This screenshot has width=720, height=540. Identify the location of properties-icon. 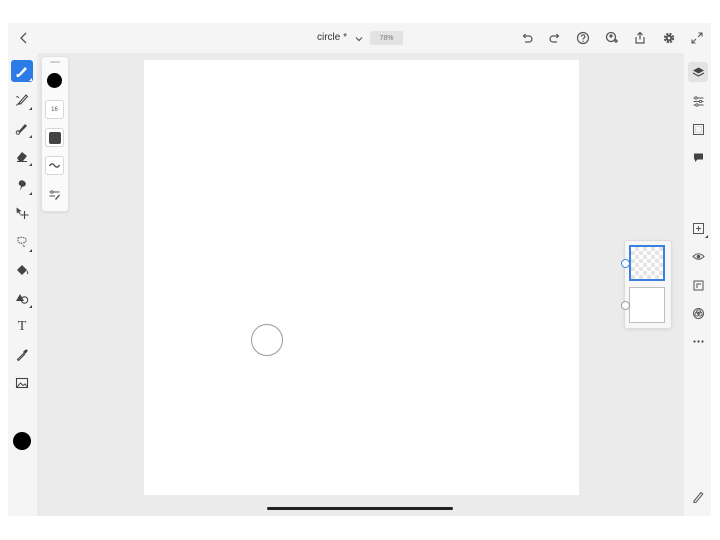
(698, 101).